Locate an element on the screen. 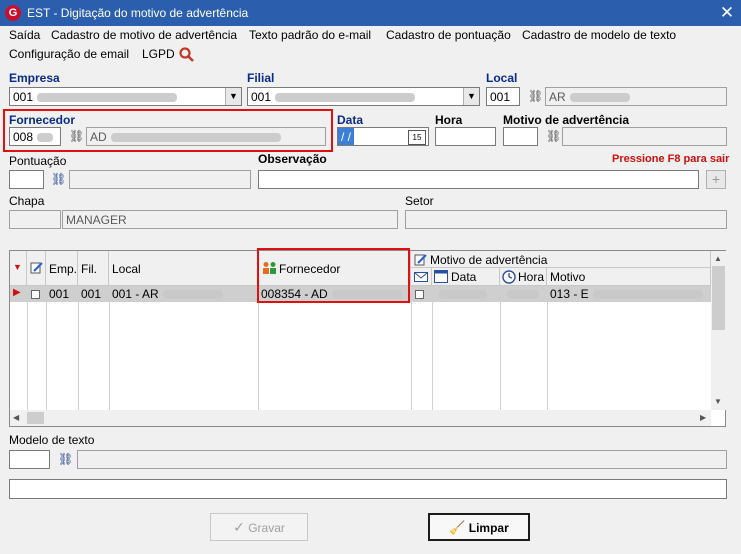 The image size is (741, 554). close-icon: ✕ is located at coordinates (727, 13).